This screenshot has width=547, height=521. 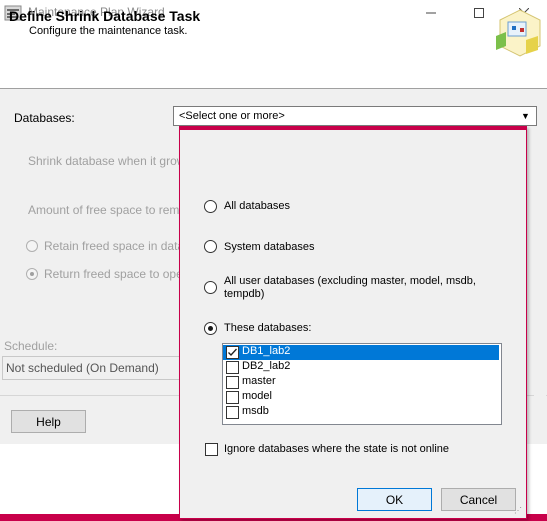 I want to click on resize-grip-icon: ⋰, so click(x=519, y=511).